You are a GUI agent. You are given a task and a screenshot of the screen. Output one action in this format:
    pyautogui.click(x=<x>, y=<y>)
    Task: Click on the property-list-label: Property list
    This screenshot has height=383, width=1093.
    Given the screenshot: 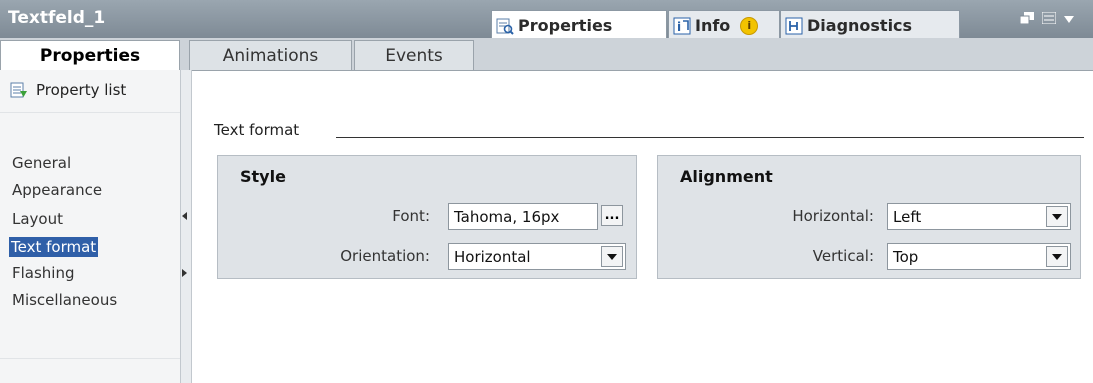 What is the action you would take?
    pyautogui.click(x=81, y=90)
    